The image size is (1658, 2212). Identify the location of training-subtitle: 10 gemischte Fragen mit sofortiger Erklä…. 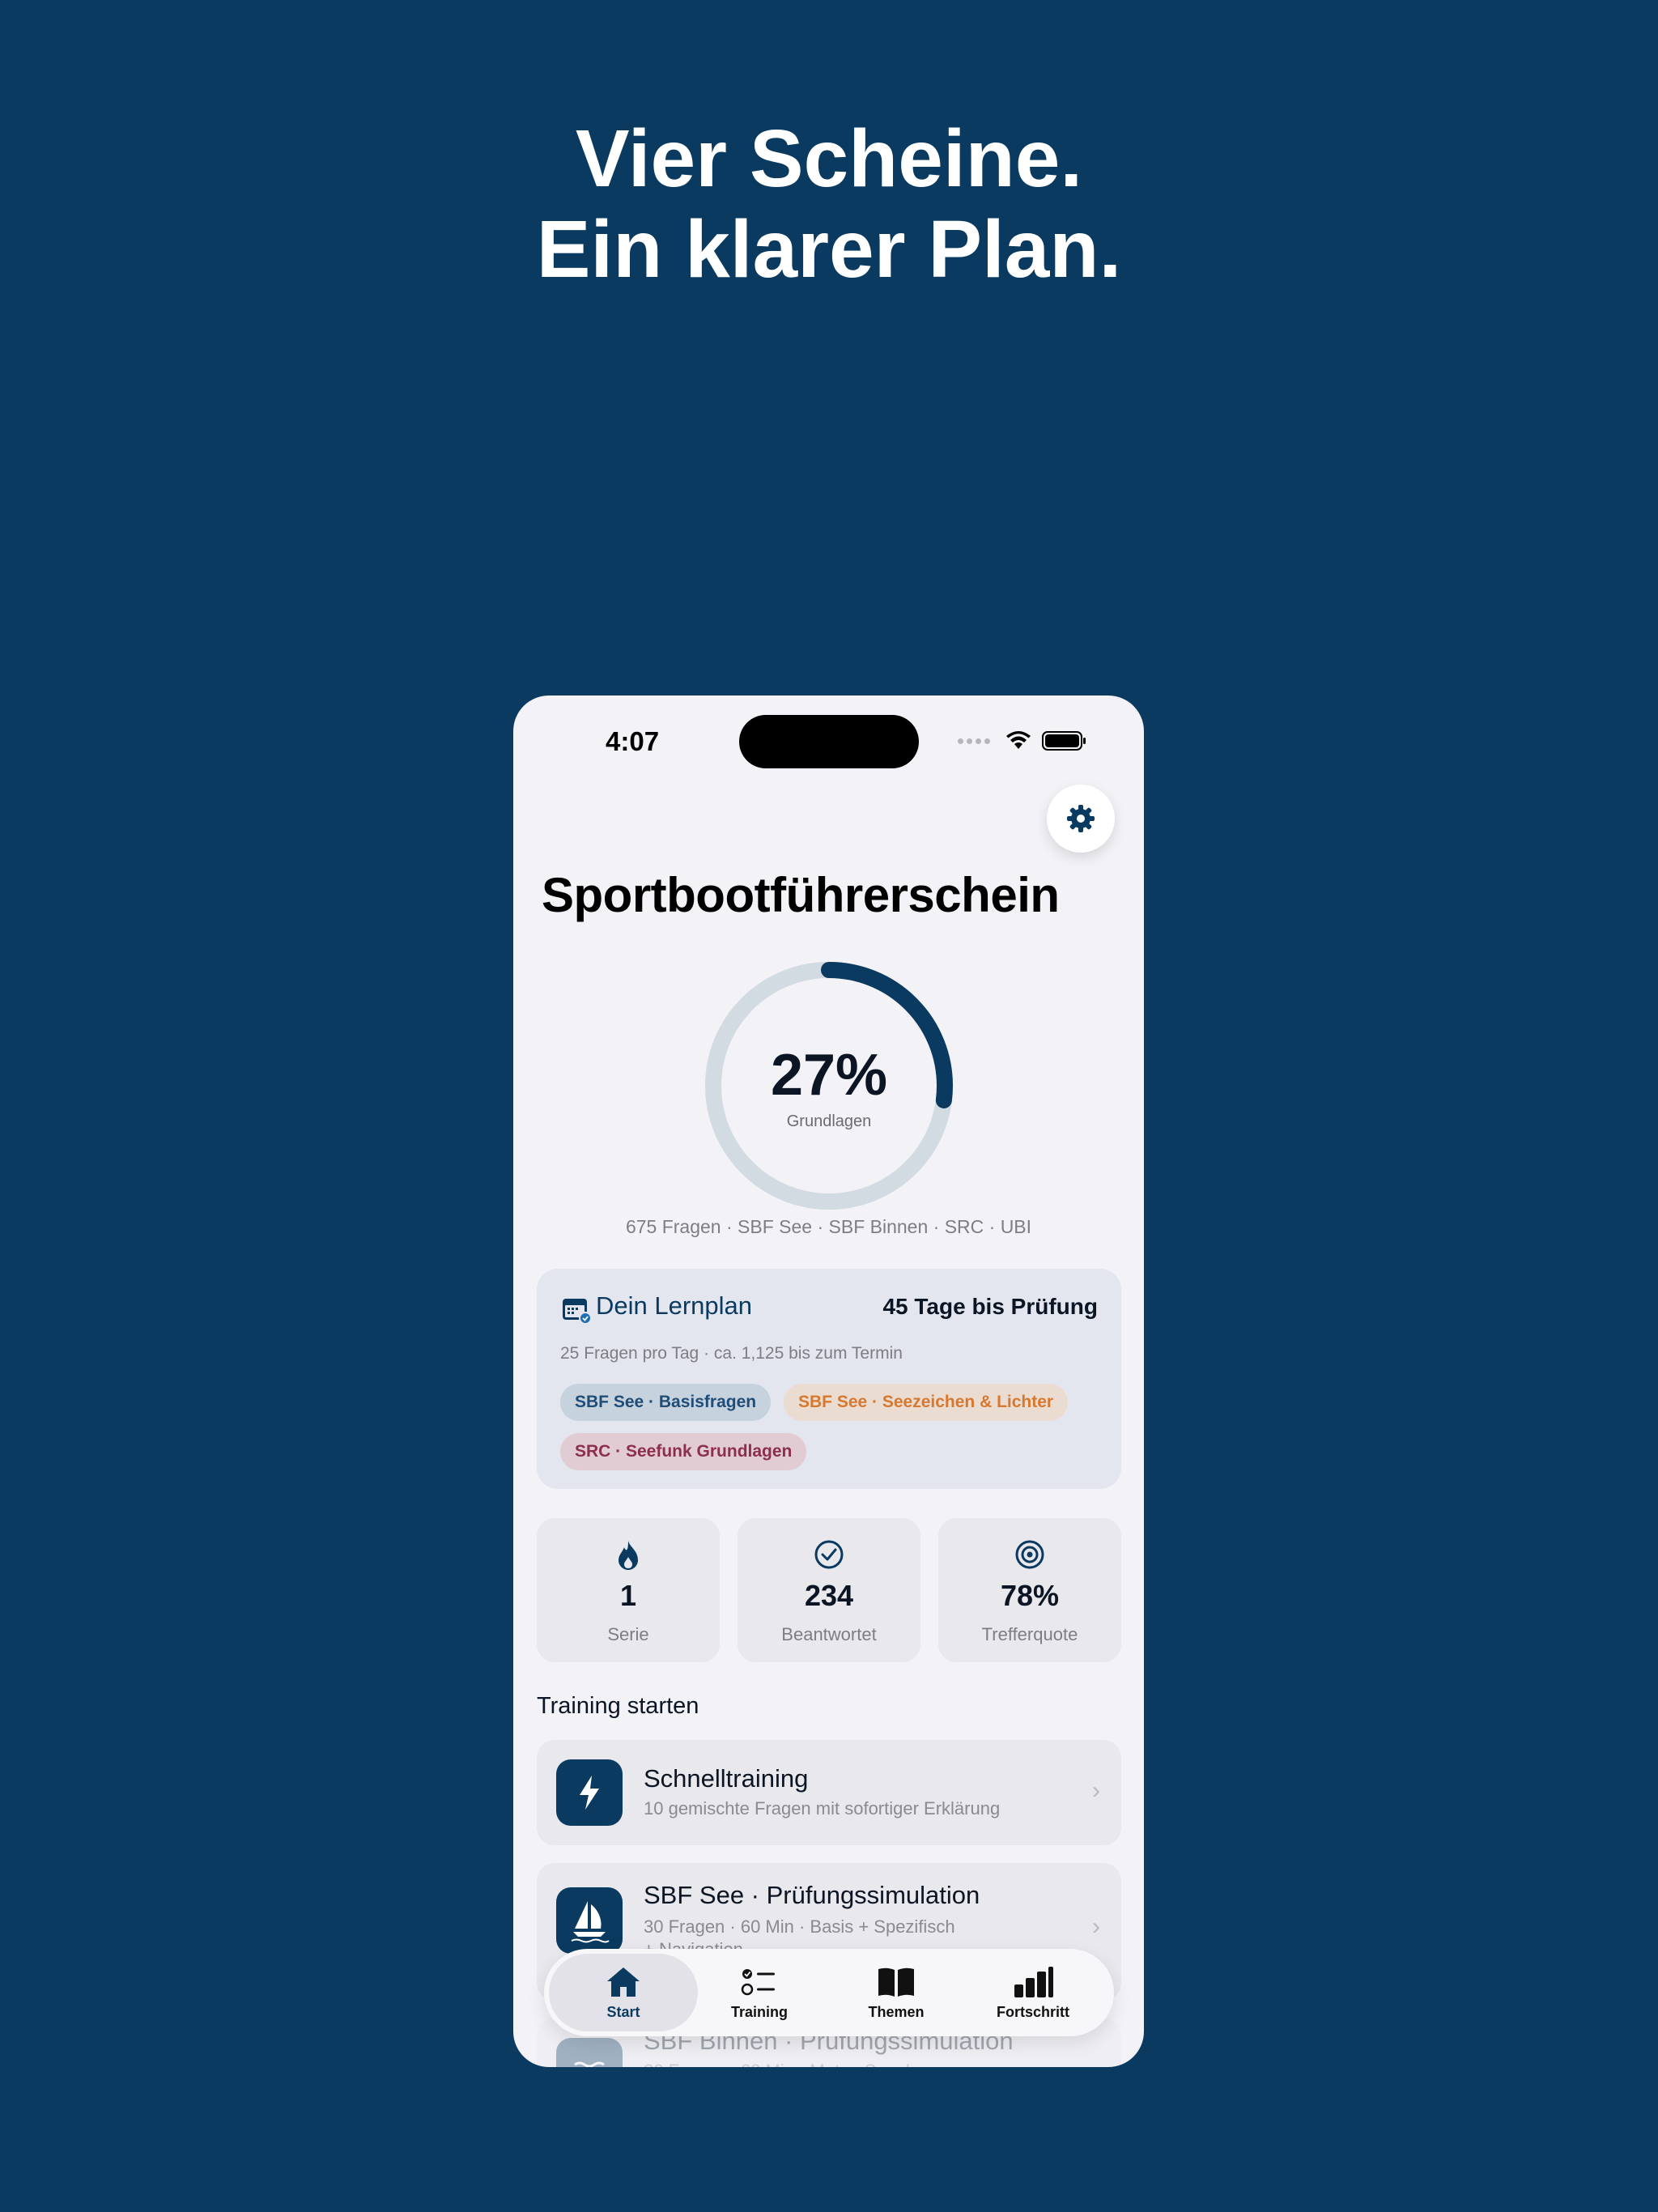
(822, 1809).